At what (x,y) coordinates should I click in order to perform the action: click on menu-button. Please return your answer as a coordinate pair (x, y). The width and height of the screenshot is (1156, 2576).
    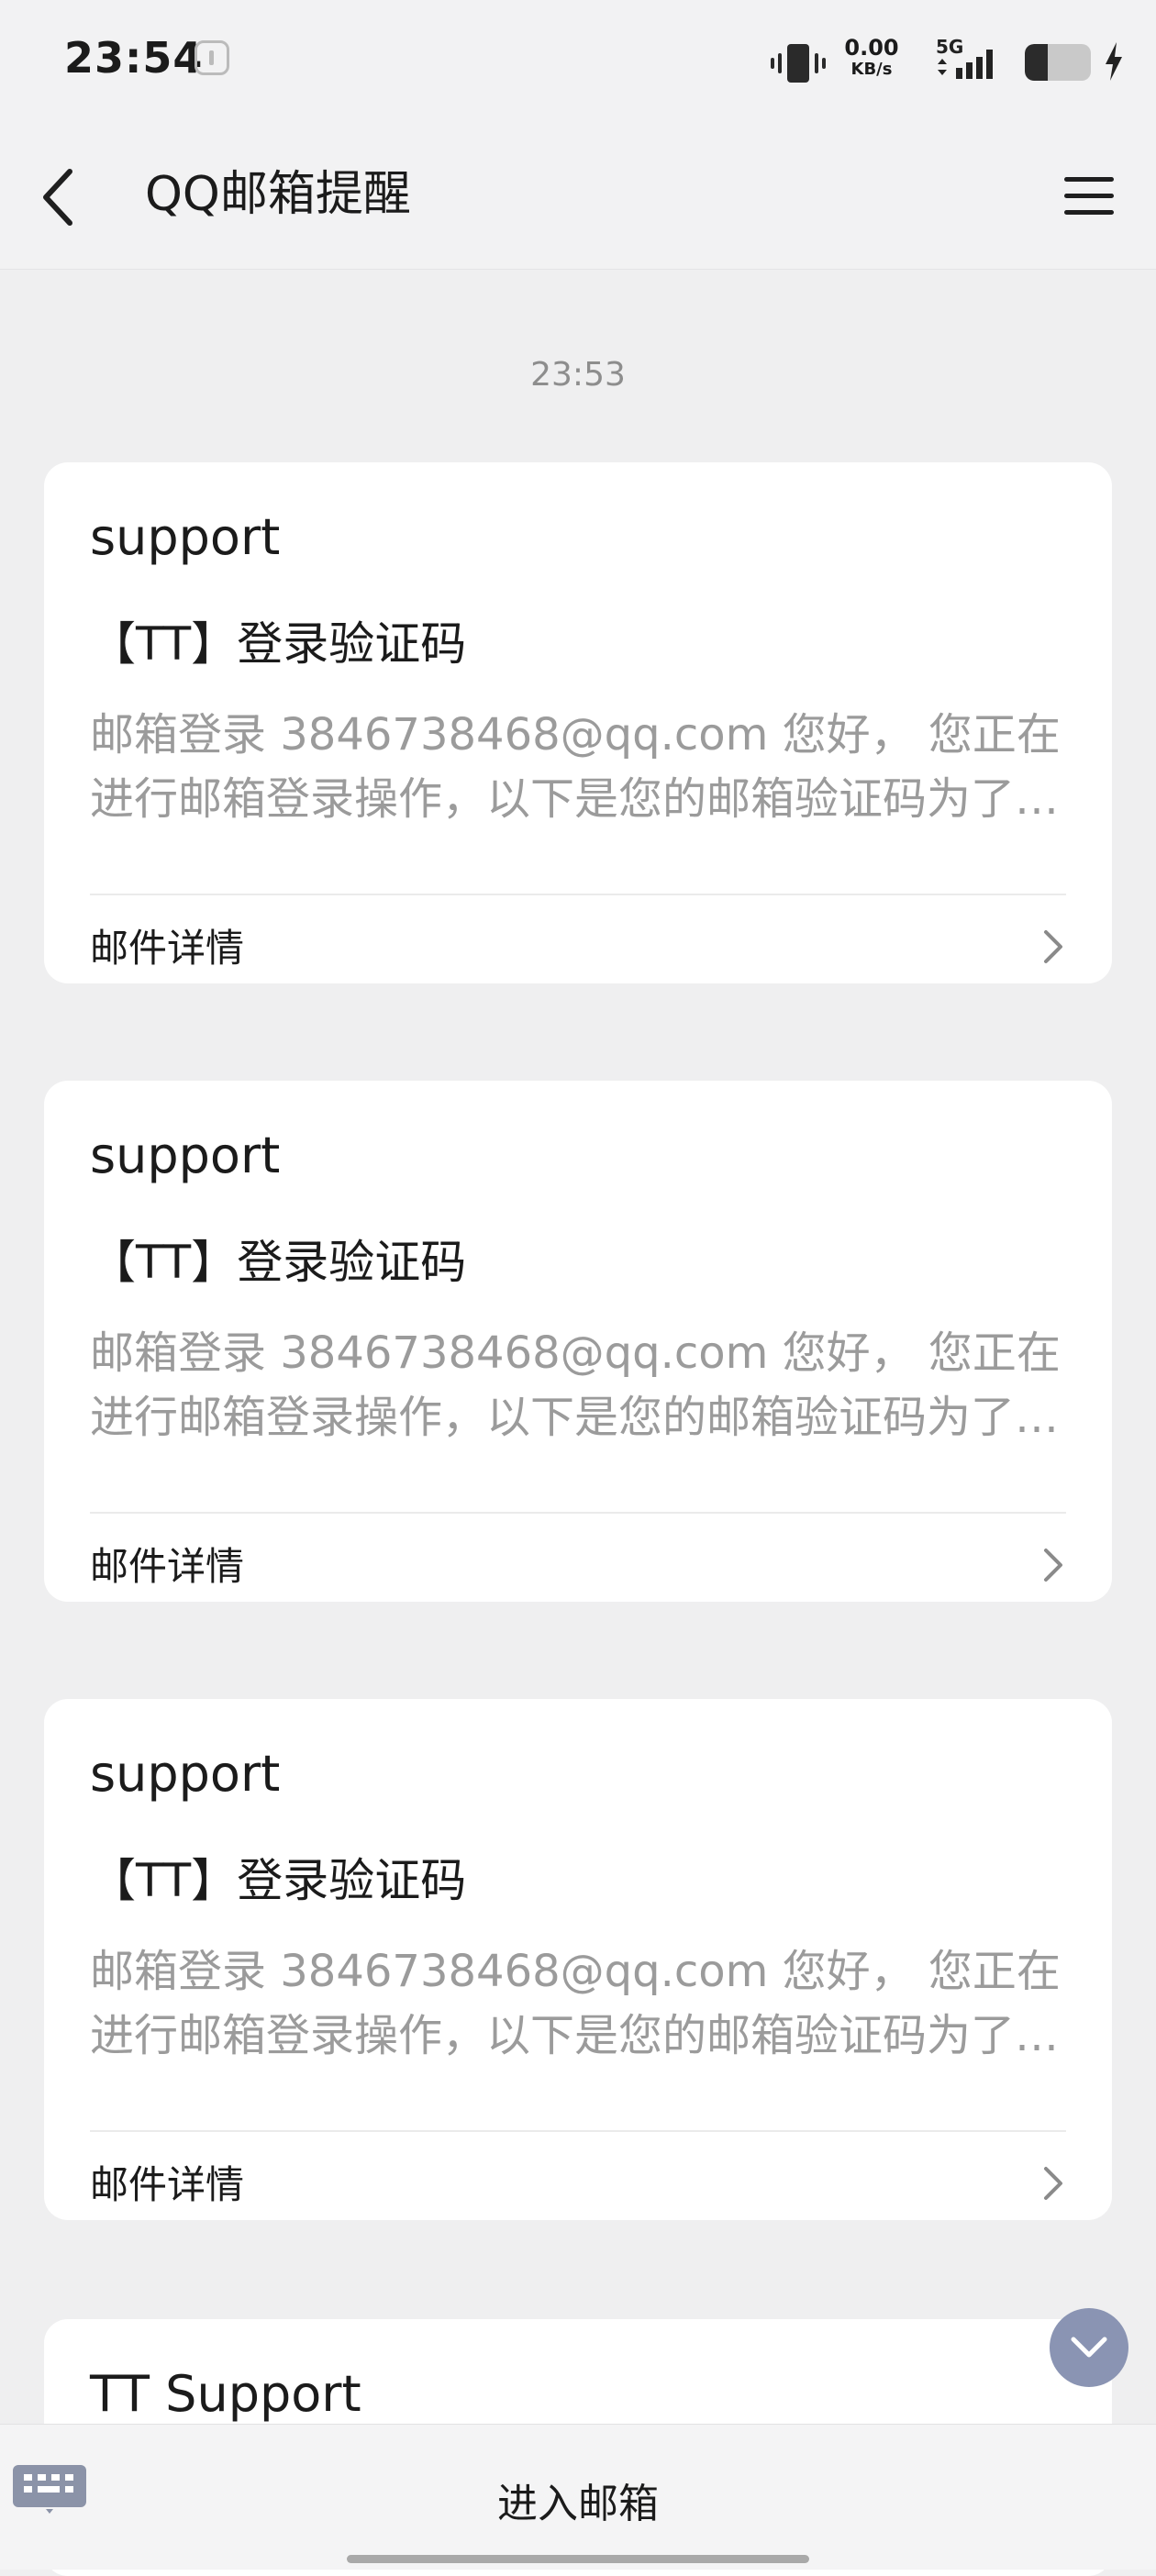
    Looking at the image, I should click on (1090, 196).